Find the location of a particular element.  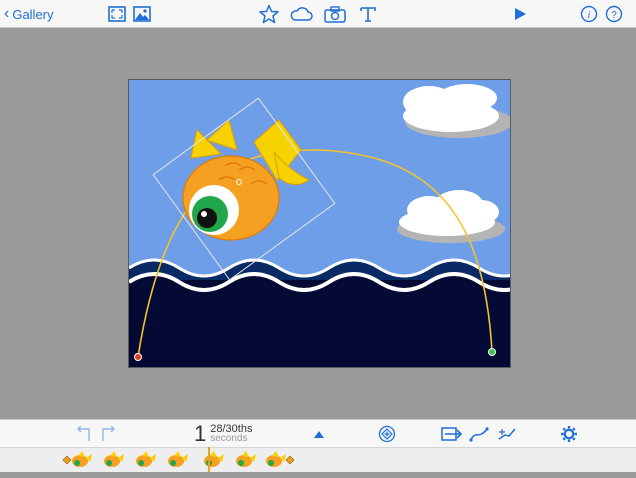

play-button is located at coordinates (520, 14).